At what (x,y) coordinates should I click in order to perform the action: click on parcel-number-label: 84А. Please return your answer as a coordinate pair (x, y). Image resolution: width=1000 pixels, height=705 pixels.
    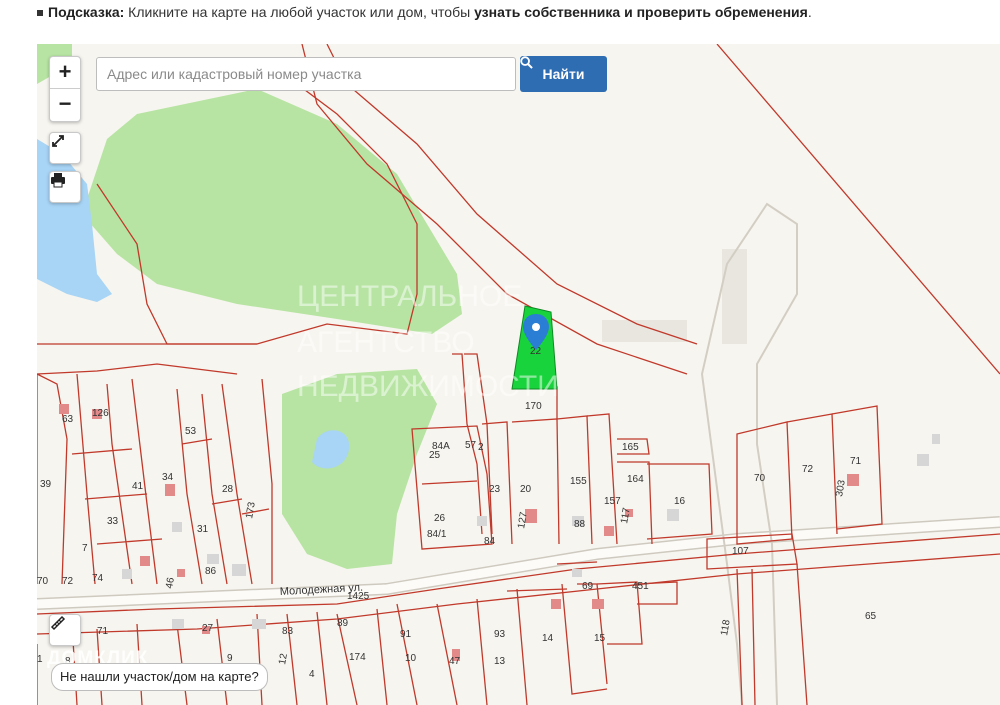
    Looking at the image, I should click on (441, 446).